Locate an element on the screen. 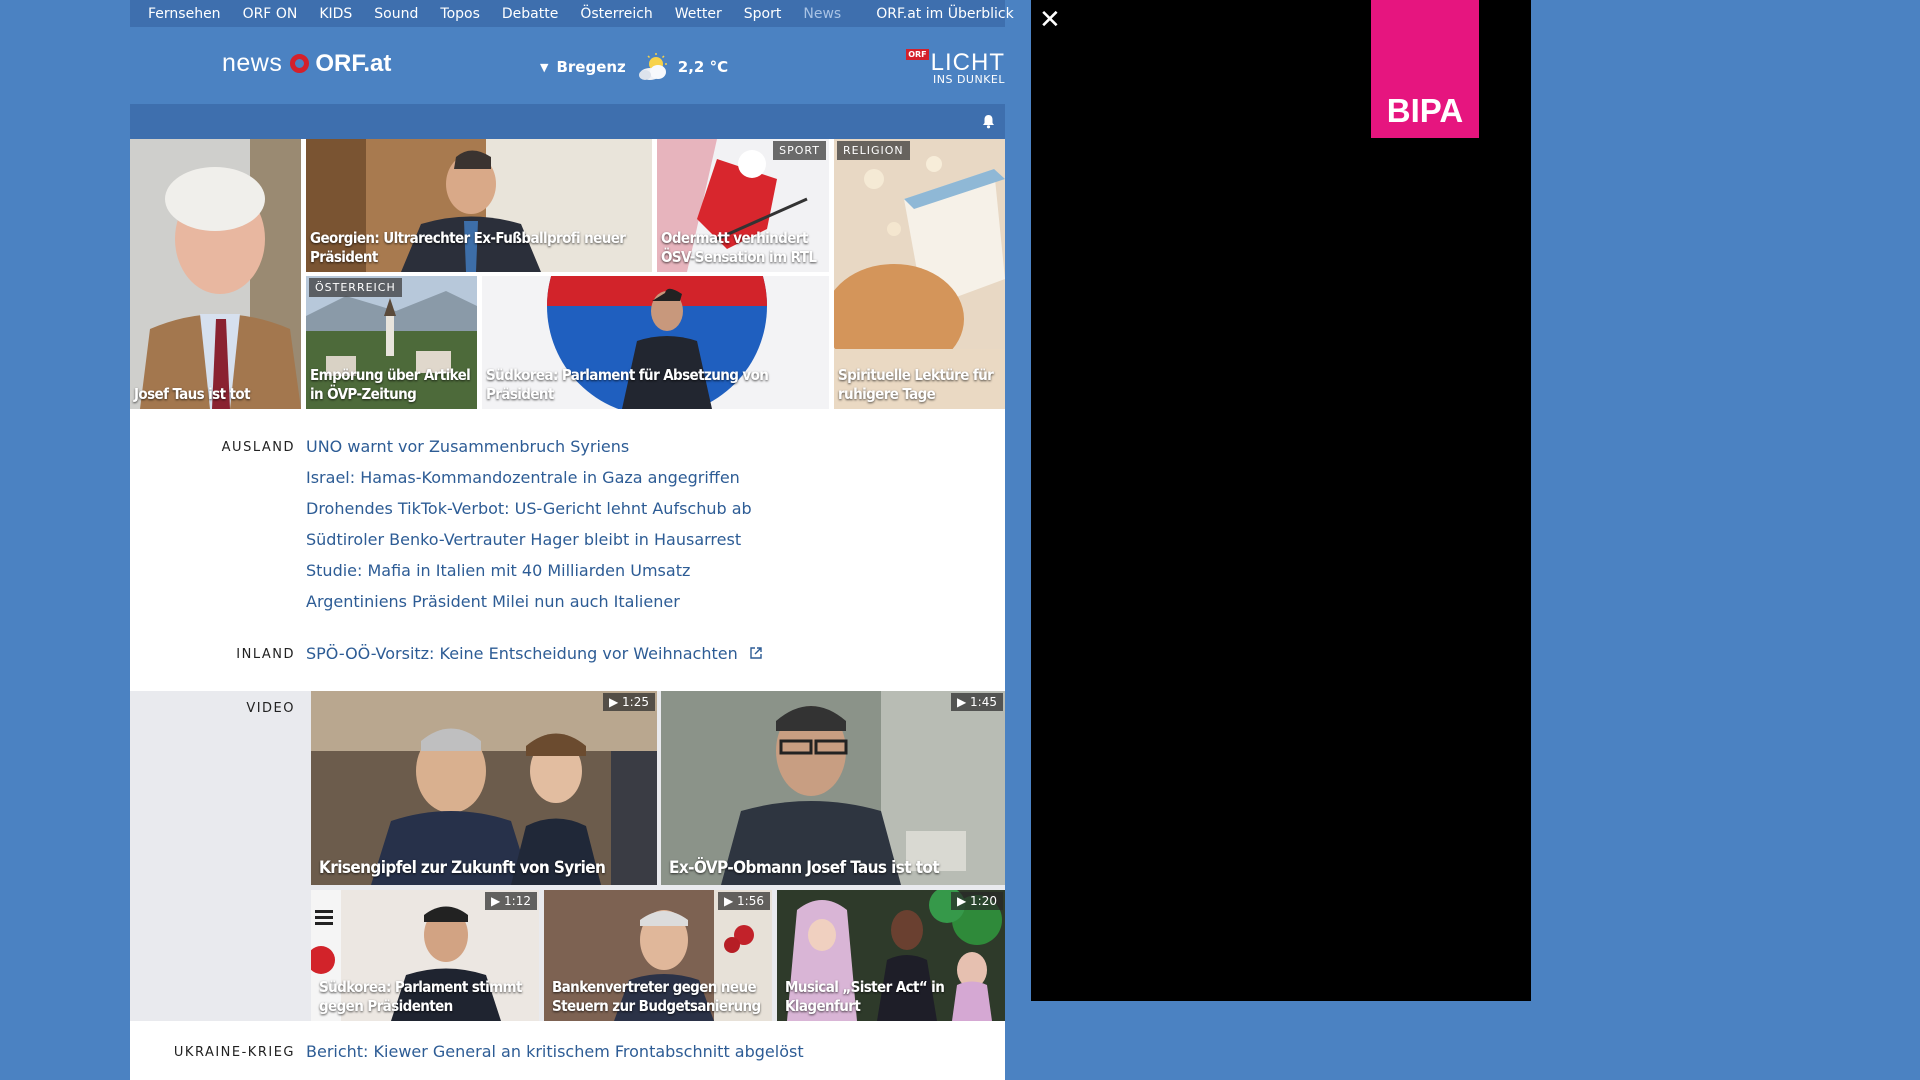 The width and height of the screenshot is (1920, 1080). weather-city: Bregenz is located at coordinates (591, 67).